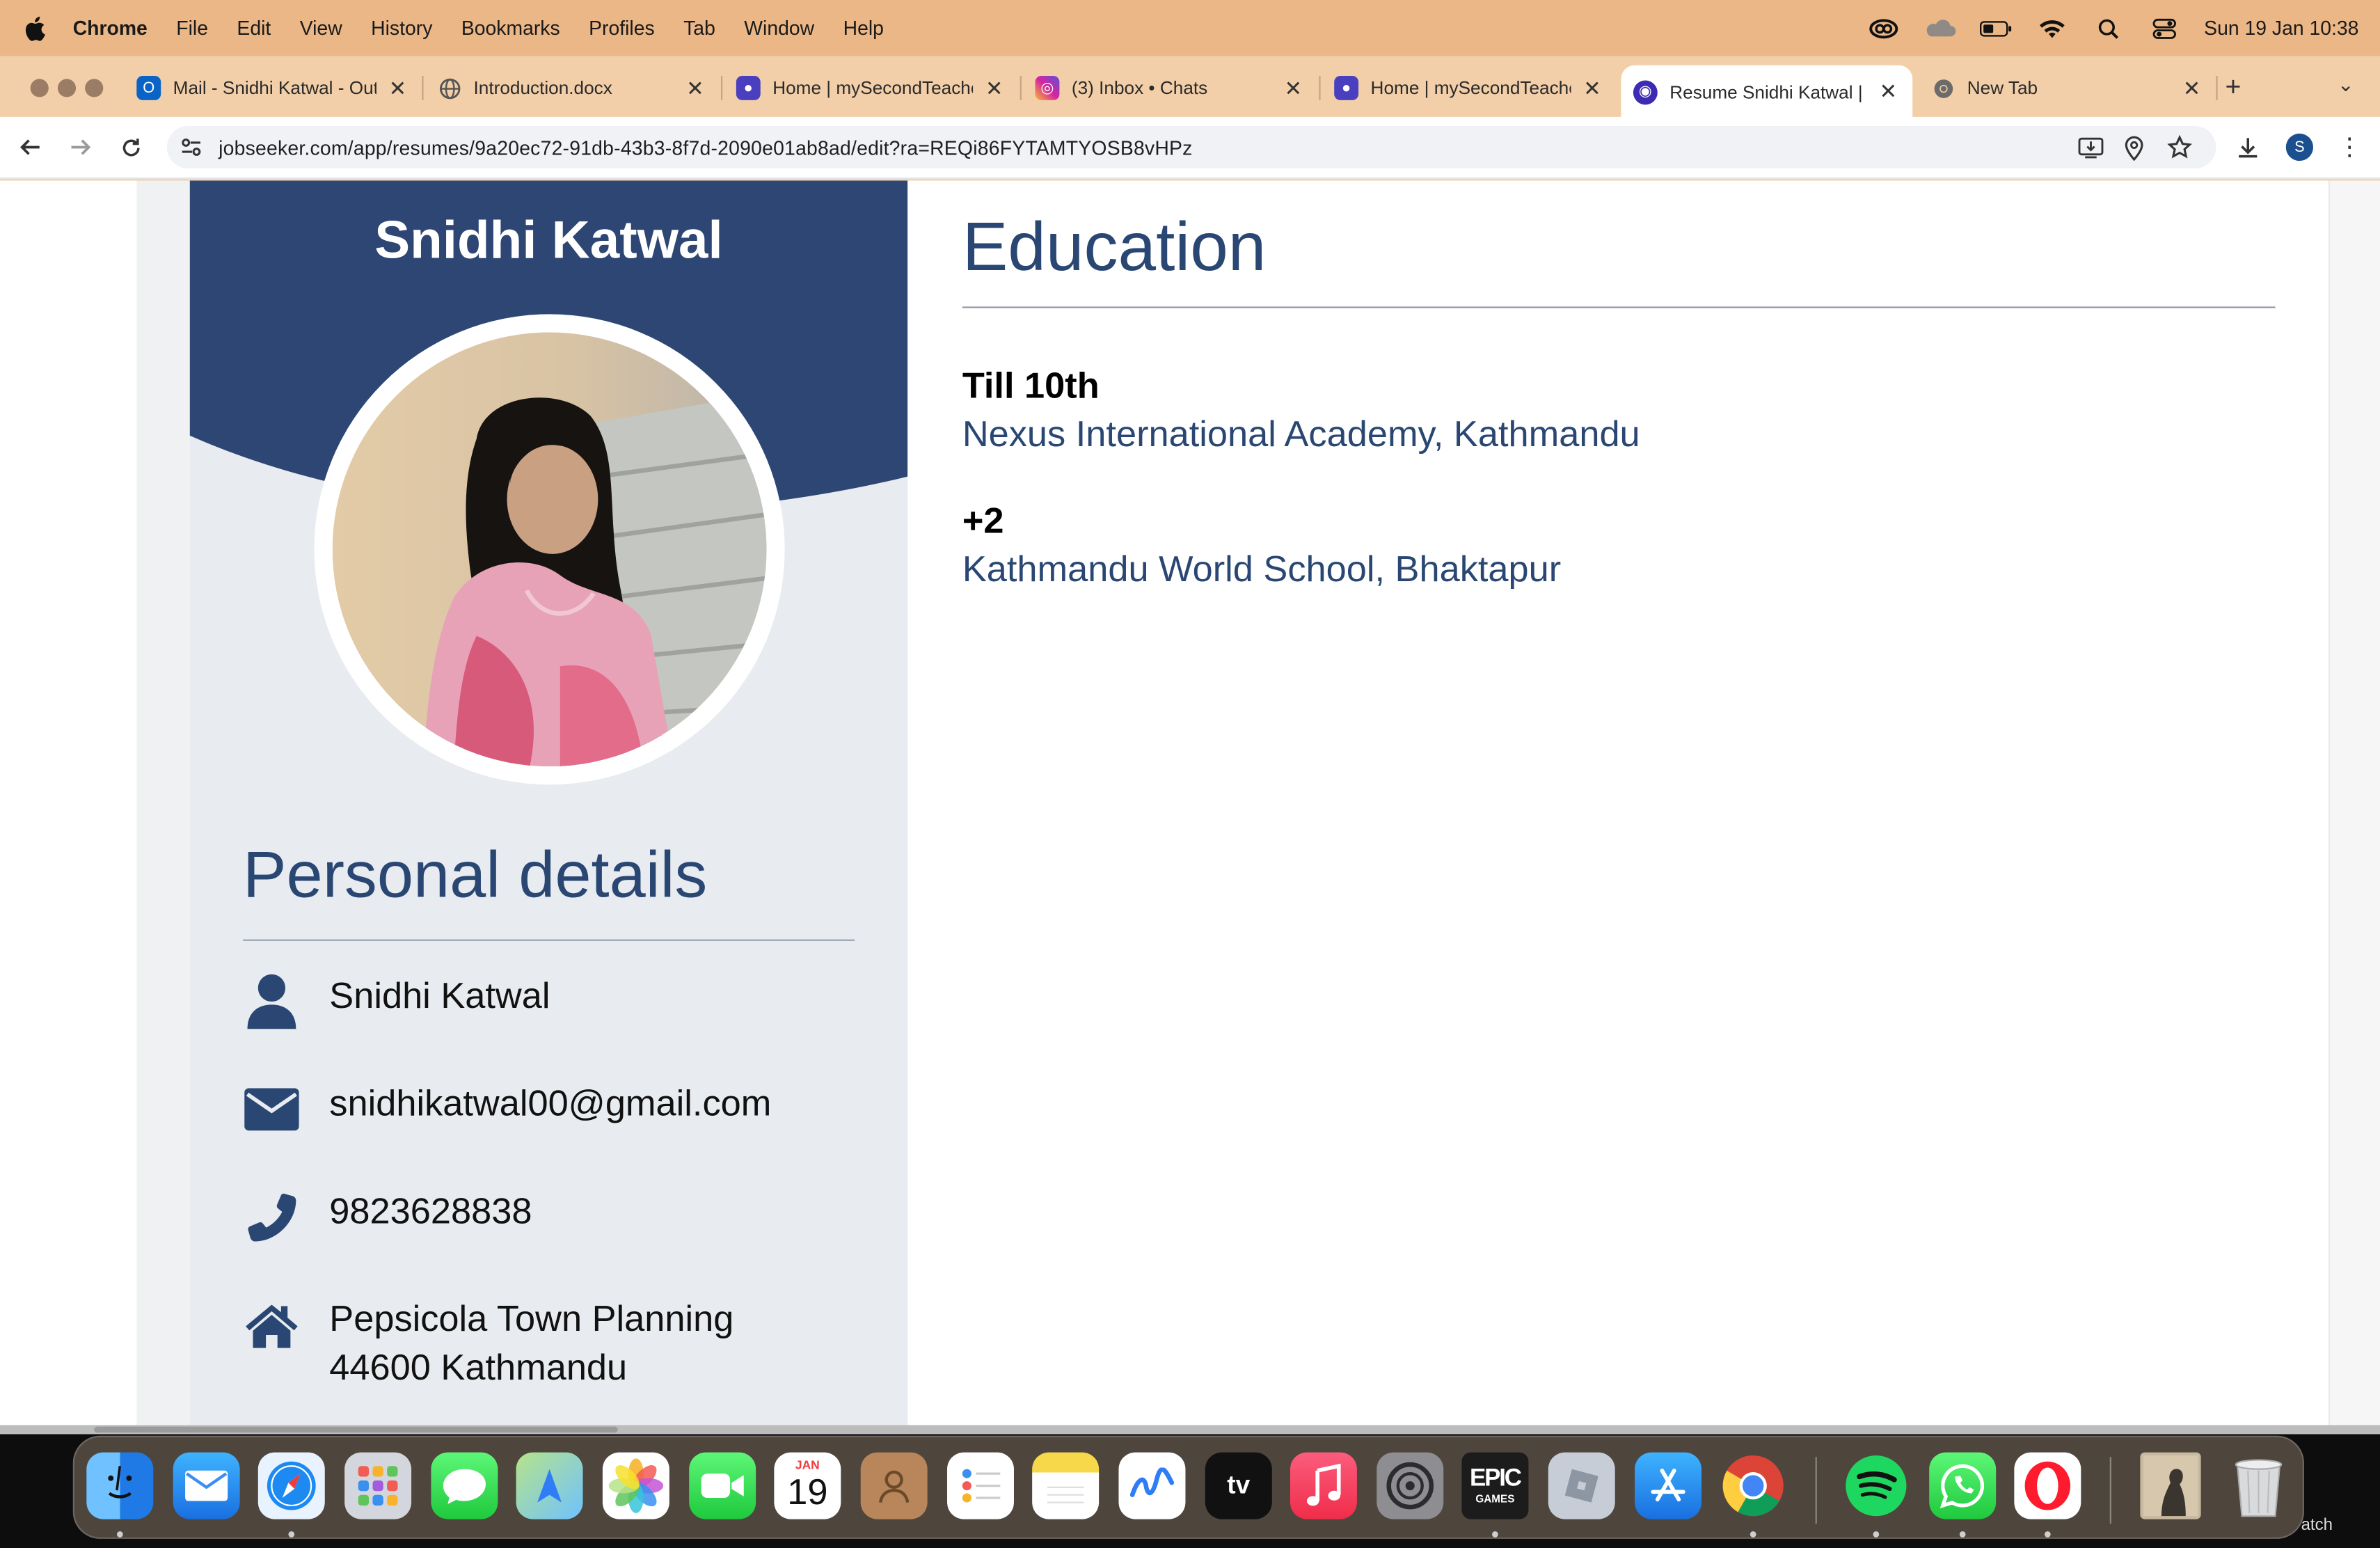  Describe the element at coordinates (1139, 88) in the screenshot. I see `tab-title: (3) Inbox • Chats` at that location.